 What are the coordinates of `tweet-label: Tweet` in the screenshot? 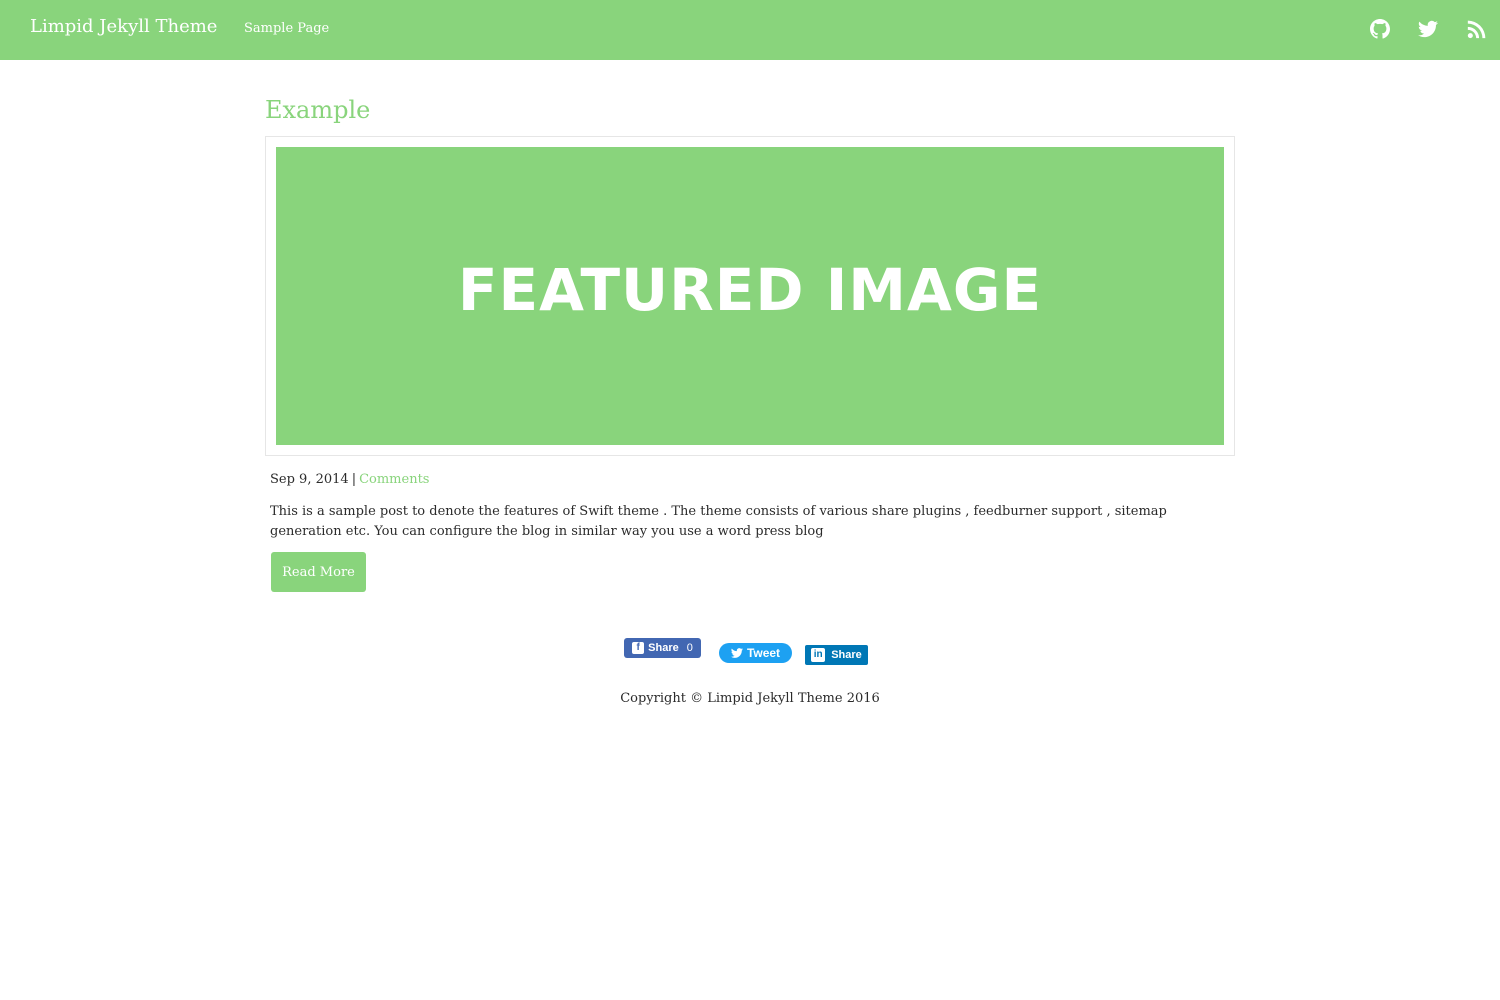 It's located at (763, 653).